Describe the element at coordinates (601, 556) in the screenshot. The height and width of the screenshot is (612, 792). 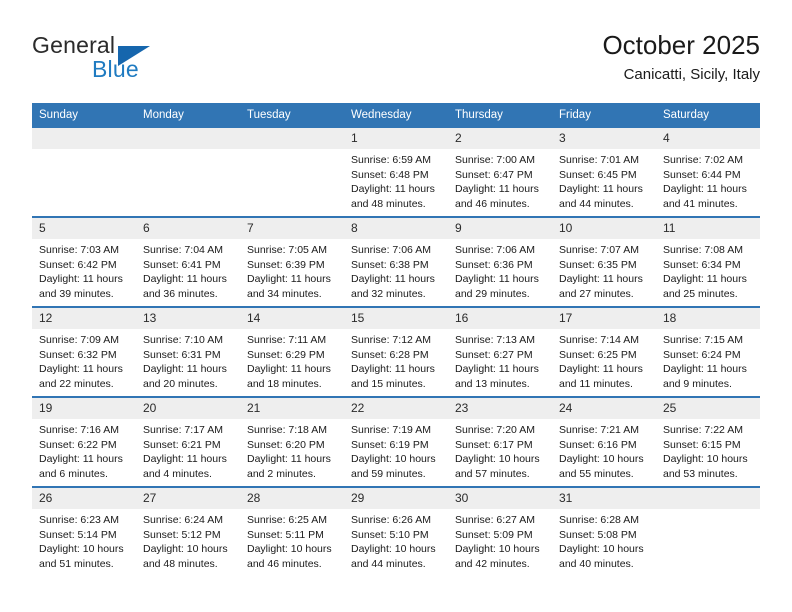
I see `daylight-text: Daylight: 10 hours and 40 minutes.` at that location.